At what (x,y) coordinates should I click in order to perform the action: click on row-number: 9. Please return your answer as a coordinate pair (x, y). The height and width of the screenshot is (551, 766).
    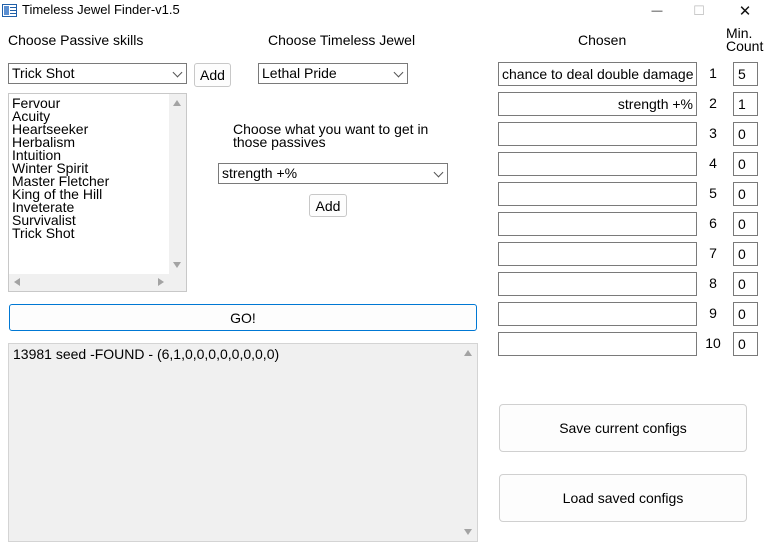
    Looking at the image, I should click on (713, 313).